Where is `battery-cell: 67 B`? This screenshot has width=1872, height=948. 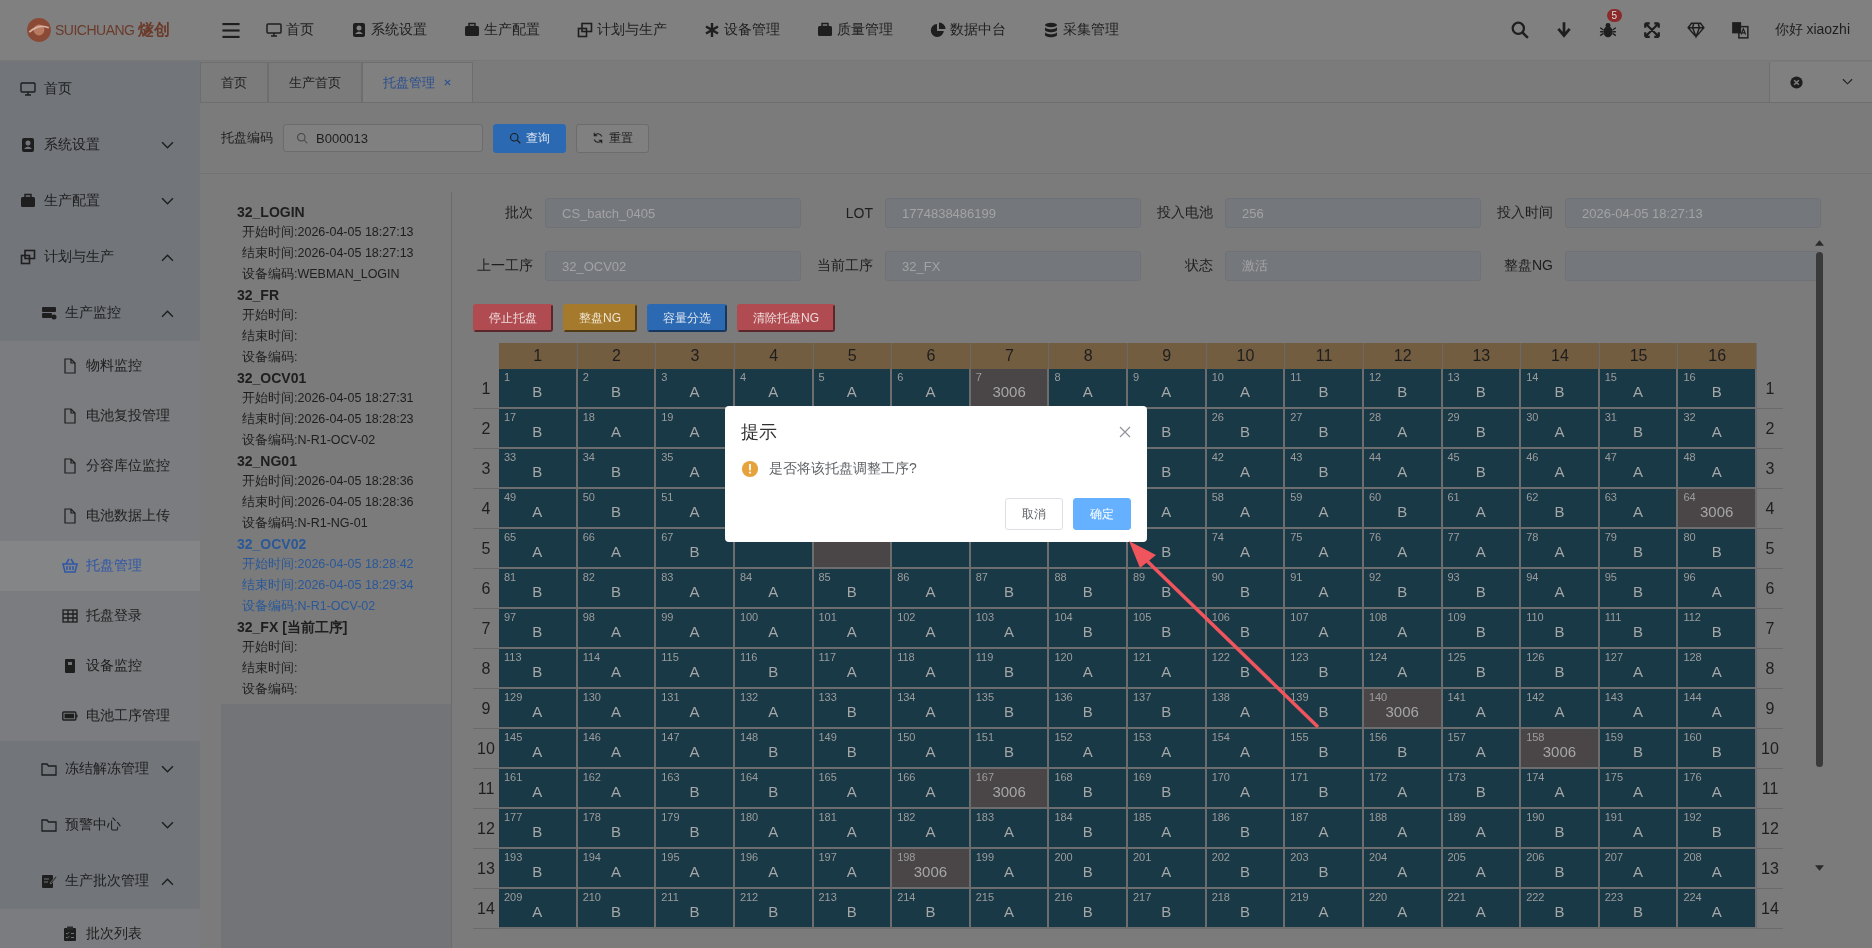
battery-cell: 67 B is located at coordinates (695, 549).